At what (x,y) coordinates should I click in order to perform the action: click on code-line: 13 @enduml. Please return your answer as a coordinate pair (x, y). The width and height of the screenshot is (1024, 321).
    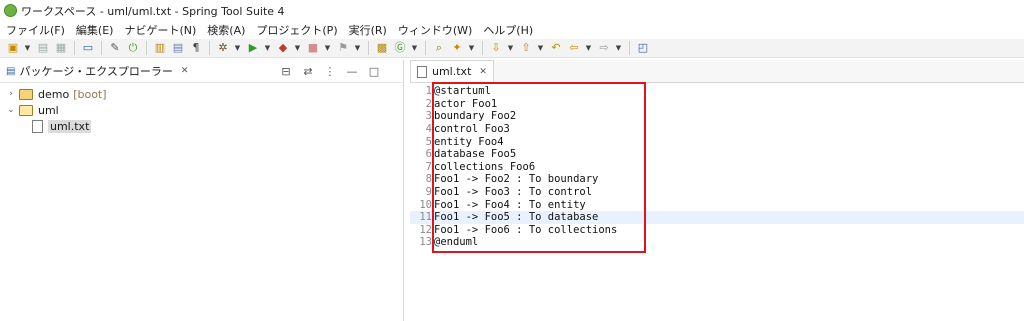
    Looking at the image, I should click on (717, 242).